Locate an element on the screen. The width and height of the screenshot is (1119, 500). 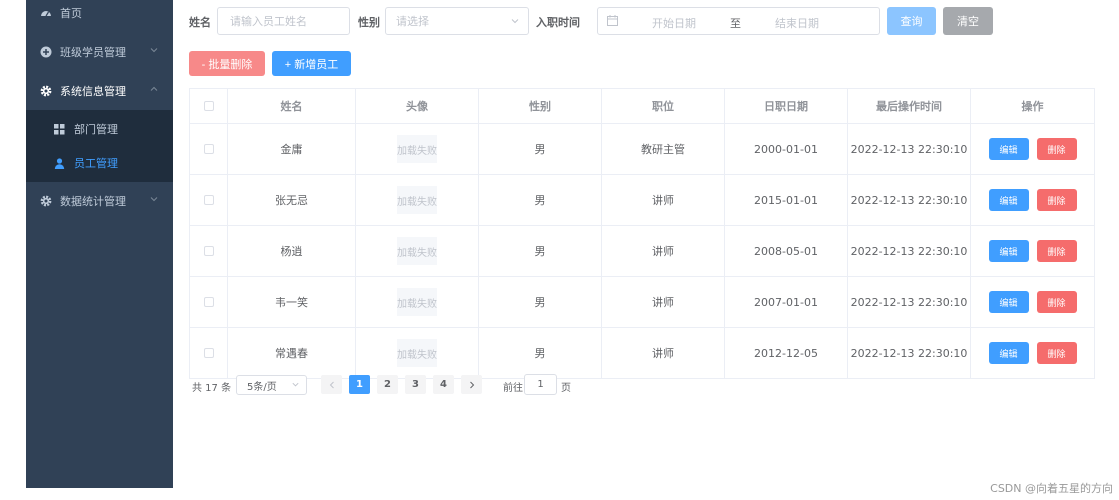
range-separator: 至 is located at coordinates (735, 23).